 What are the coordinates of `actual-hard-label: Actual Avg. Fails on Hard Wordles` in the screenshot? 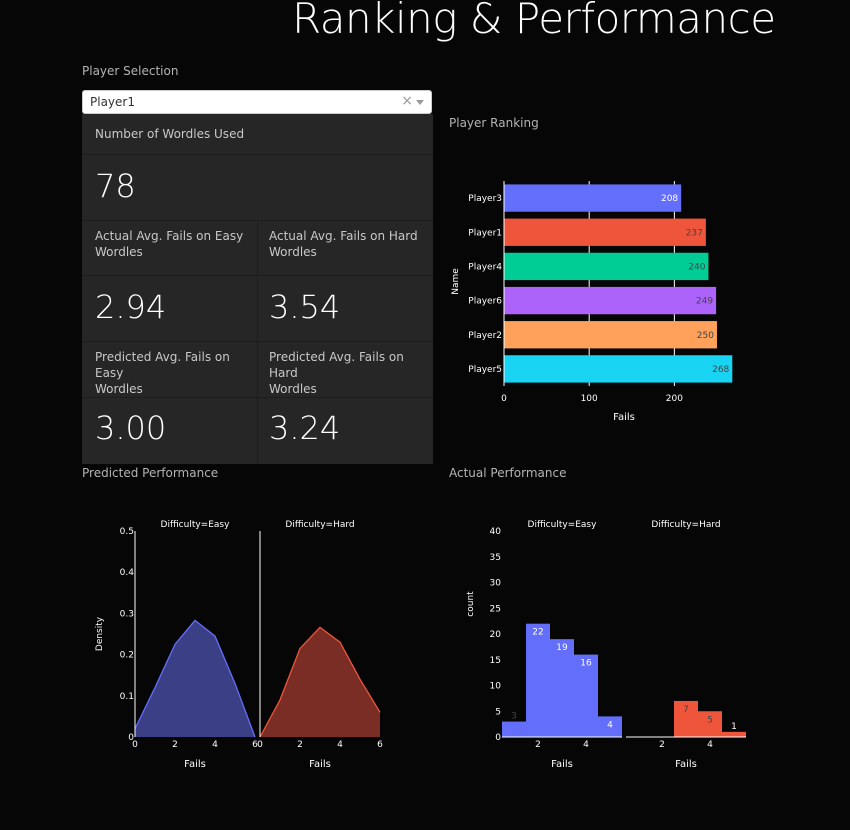 It's located at (343, 244).